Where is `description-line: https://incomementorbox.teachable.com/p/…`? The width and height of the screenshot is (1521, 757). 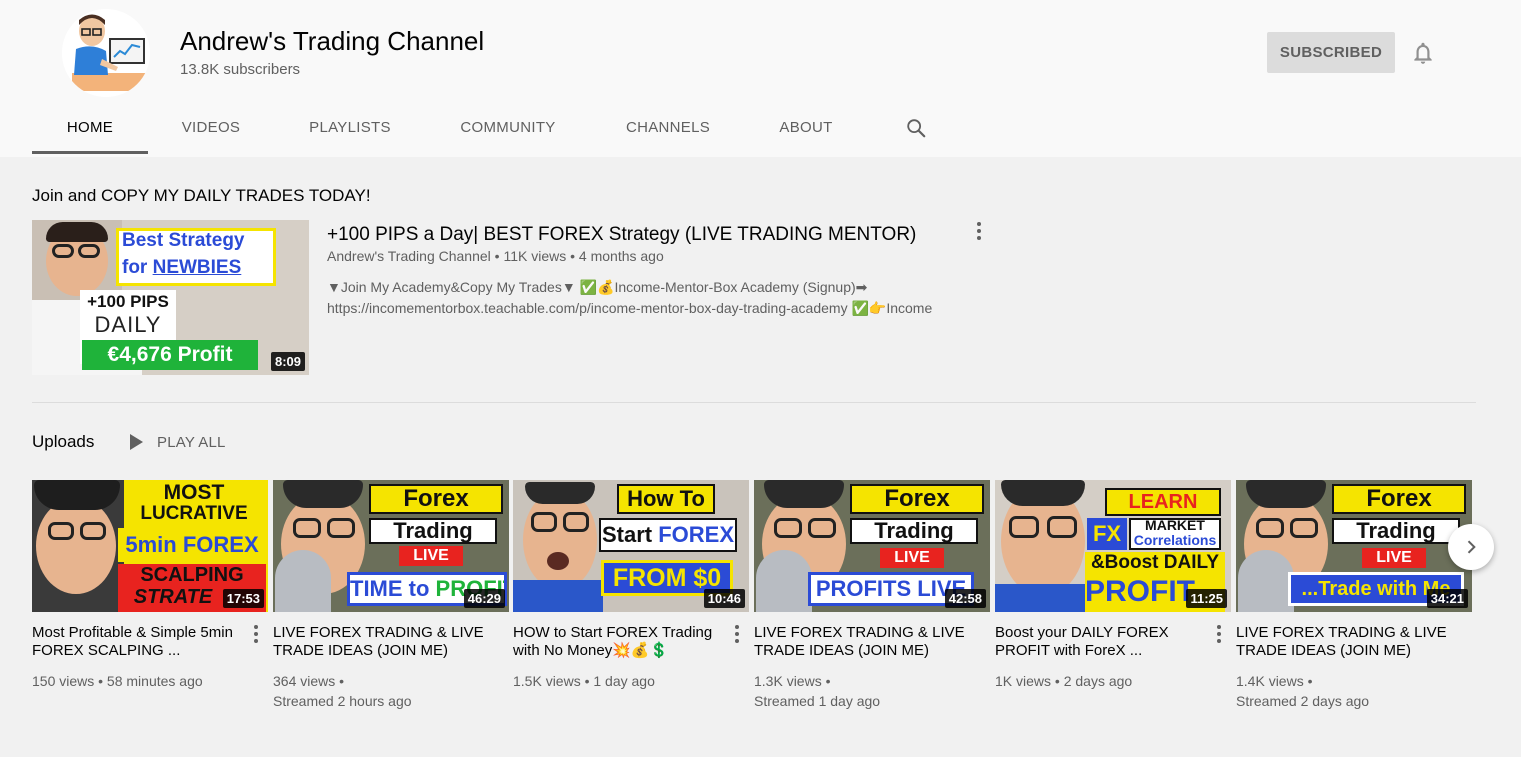
description-line: https://incomementorbox.teachable.com/p/… is located at coordinates (667, 308).